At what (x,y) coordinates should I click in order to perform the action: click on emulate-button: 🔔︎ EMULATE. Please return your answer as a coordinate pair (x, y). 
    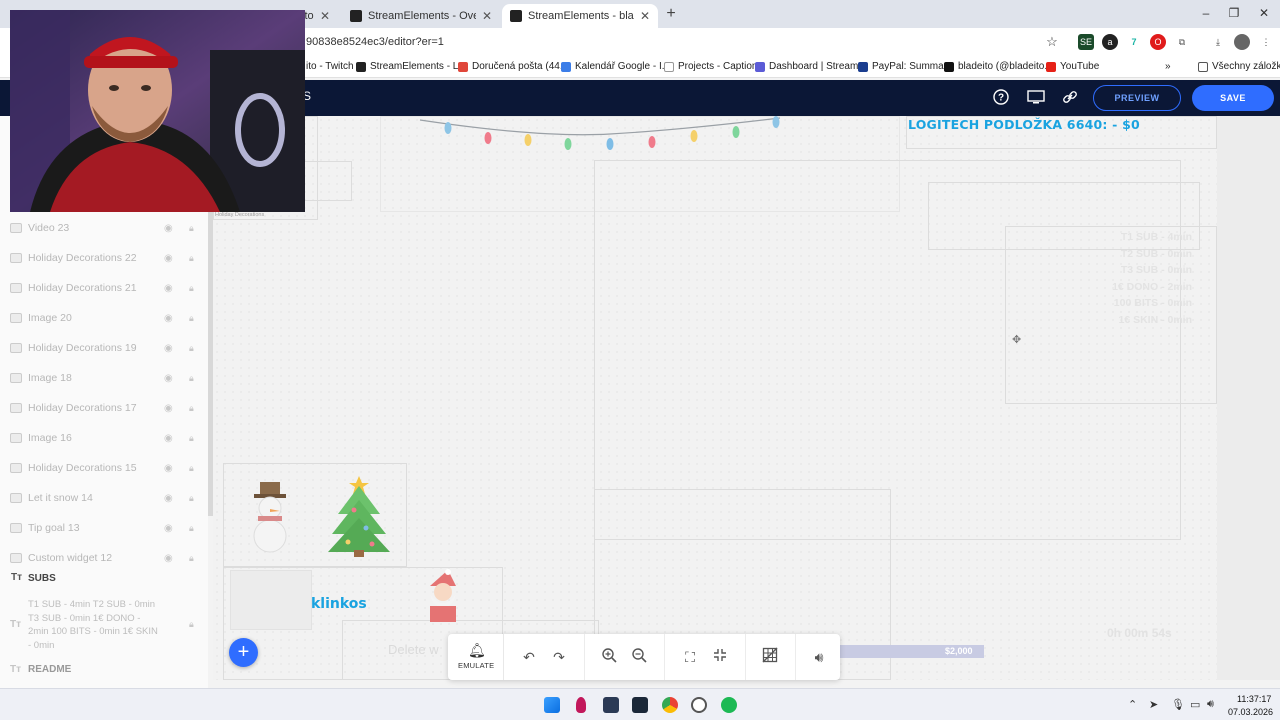
    Looking at the image, I should click on (476, 657).